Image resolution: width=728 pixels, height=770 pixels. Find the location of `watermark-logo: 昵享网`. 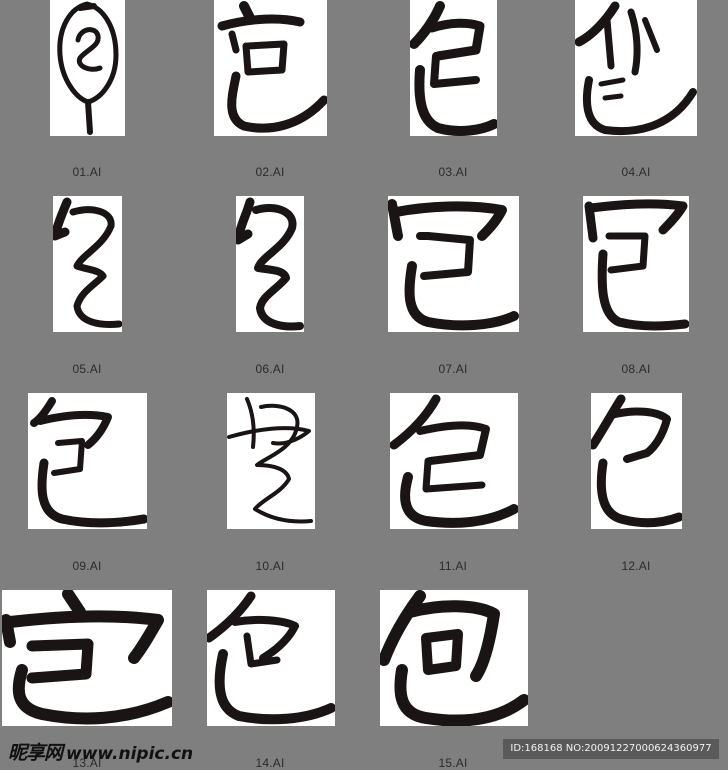

watermark-logo: 昵享网 is located at coordinates (35, 753).